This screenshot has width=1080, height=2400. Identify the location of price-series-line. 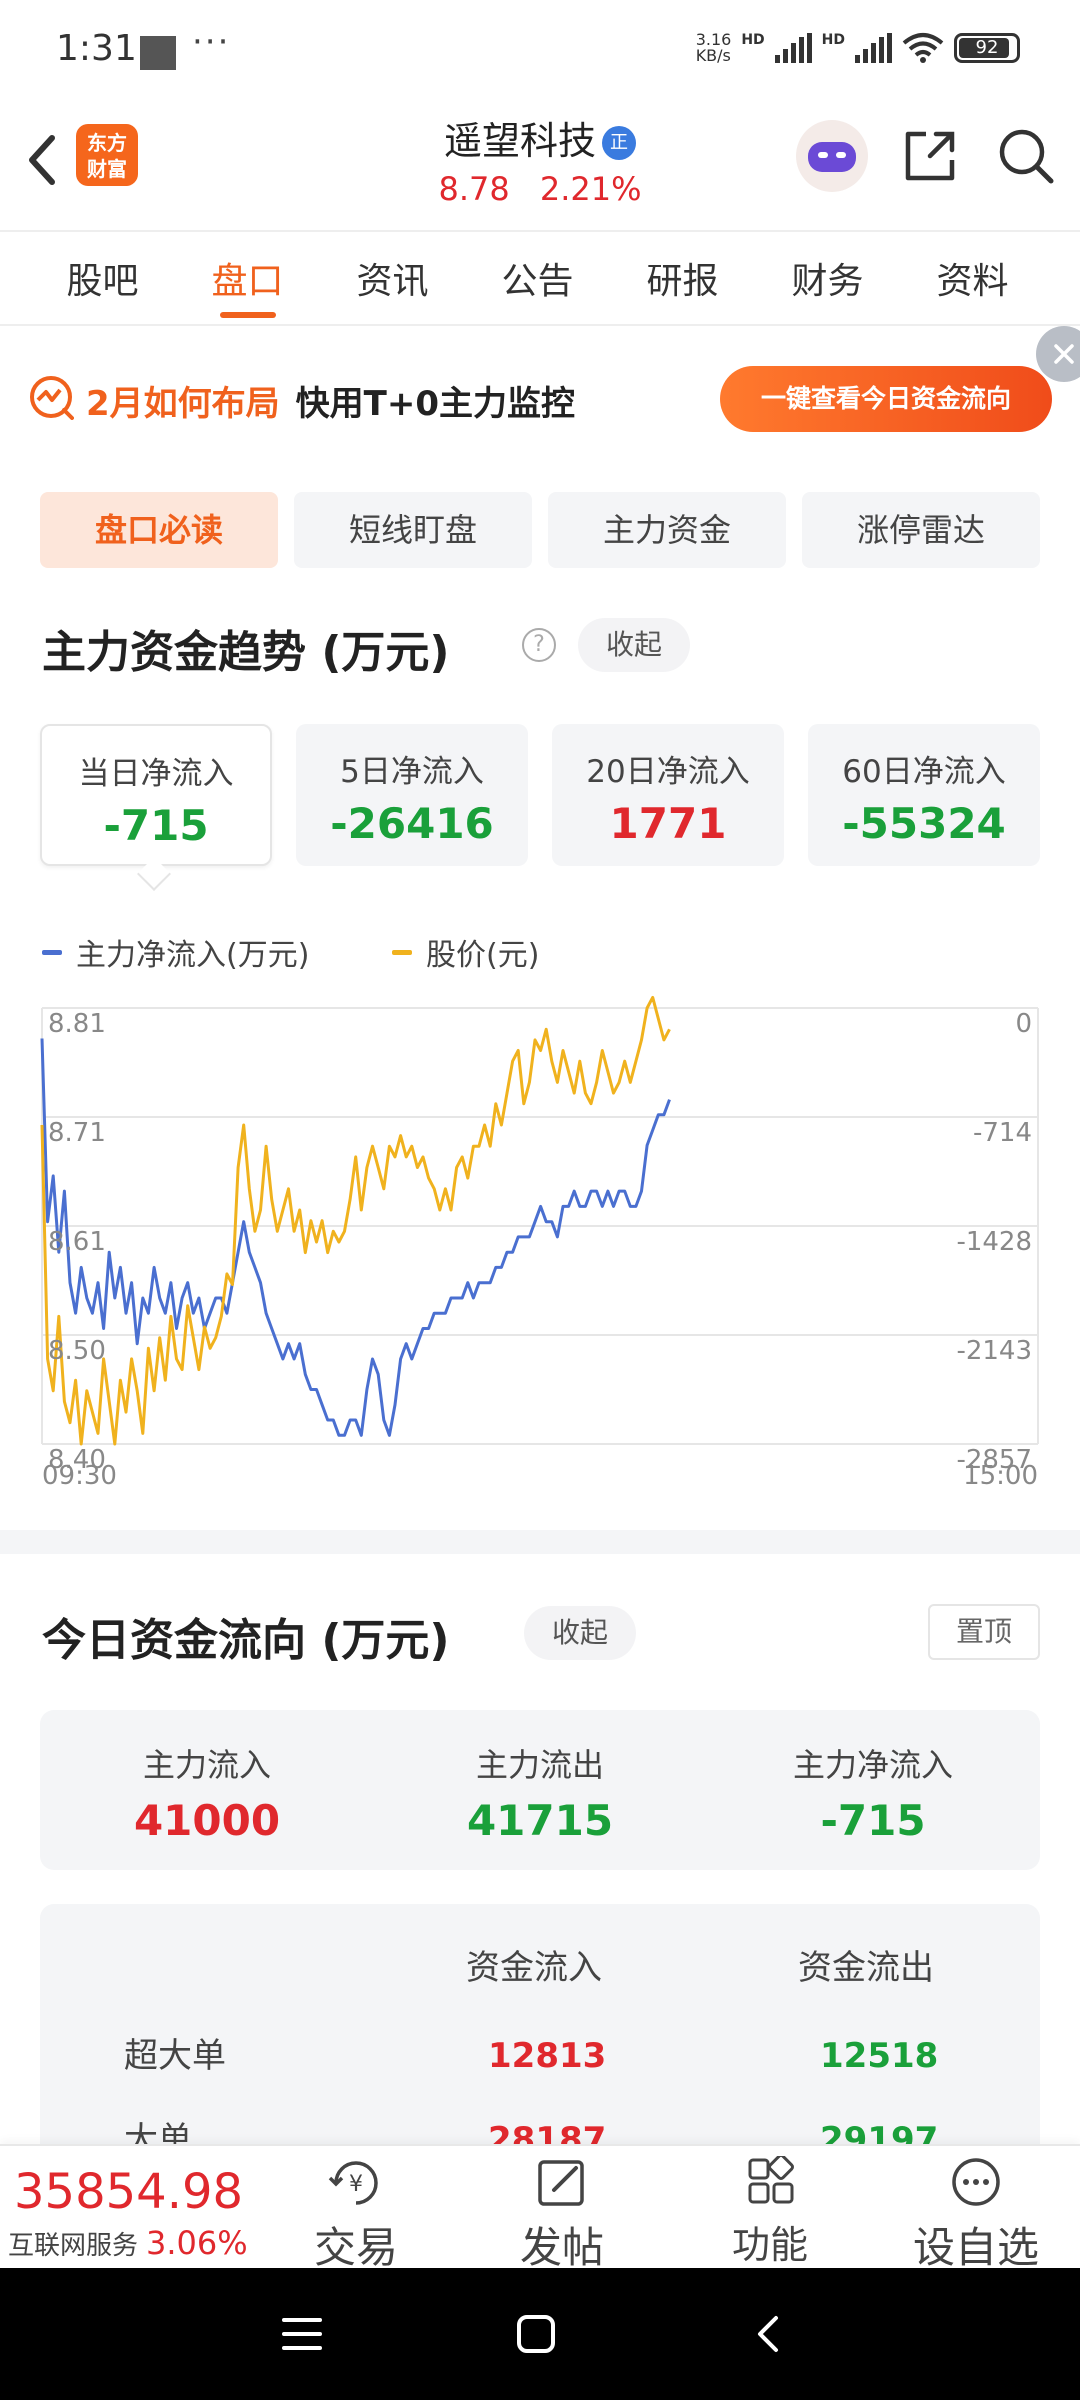
(355, 1220).